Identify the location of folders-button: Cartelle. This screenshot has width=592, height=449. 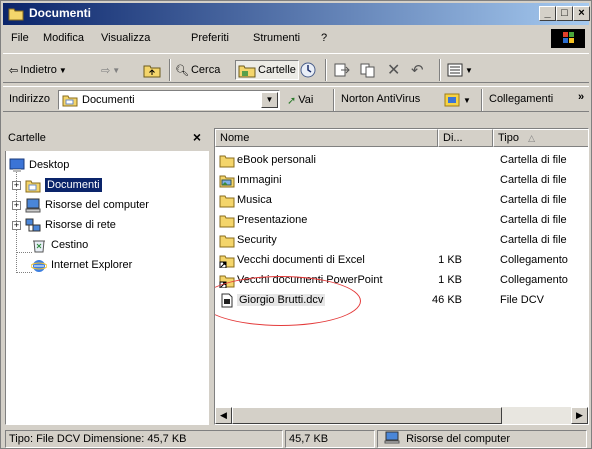
(267, 70).